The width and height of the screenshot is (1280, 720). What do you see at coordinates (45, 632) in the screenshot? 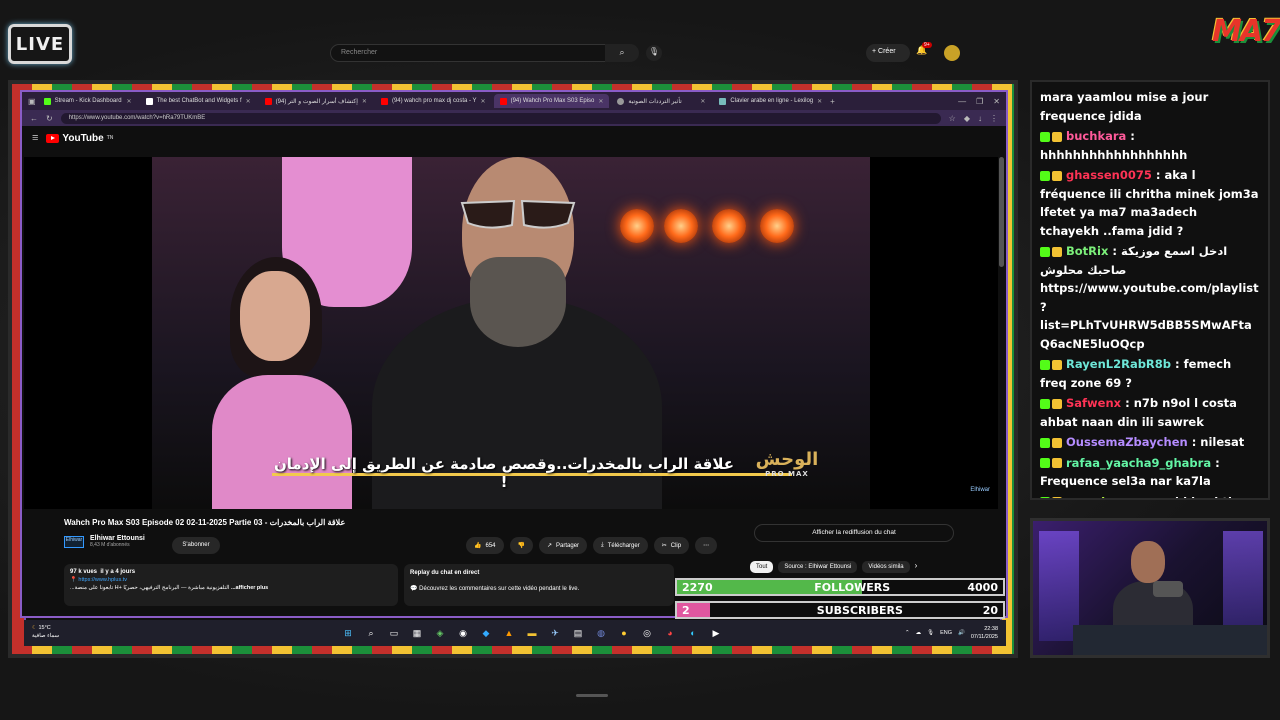
I see `weather-widget: ☾ 15°C سماء صافية` at bounding box center [45, 632].